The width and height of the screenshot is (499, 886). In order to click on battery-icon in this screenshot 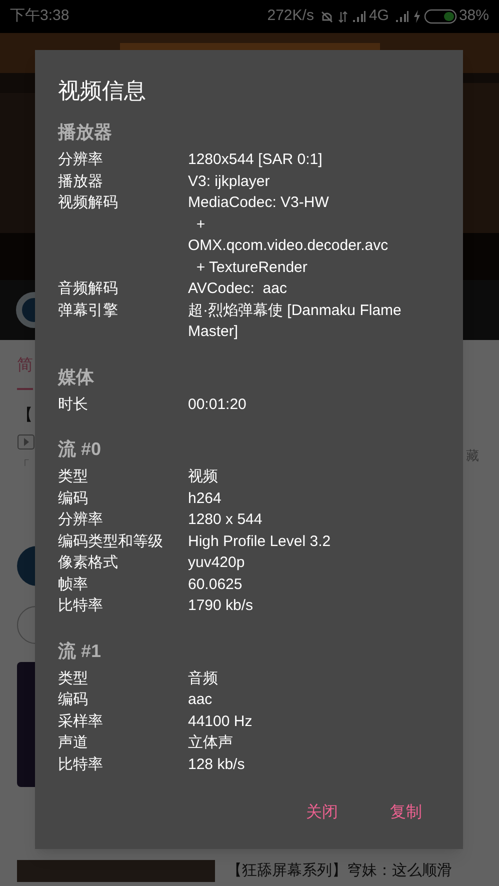, I will do `click(441, 16)`.